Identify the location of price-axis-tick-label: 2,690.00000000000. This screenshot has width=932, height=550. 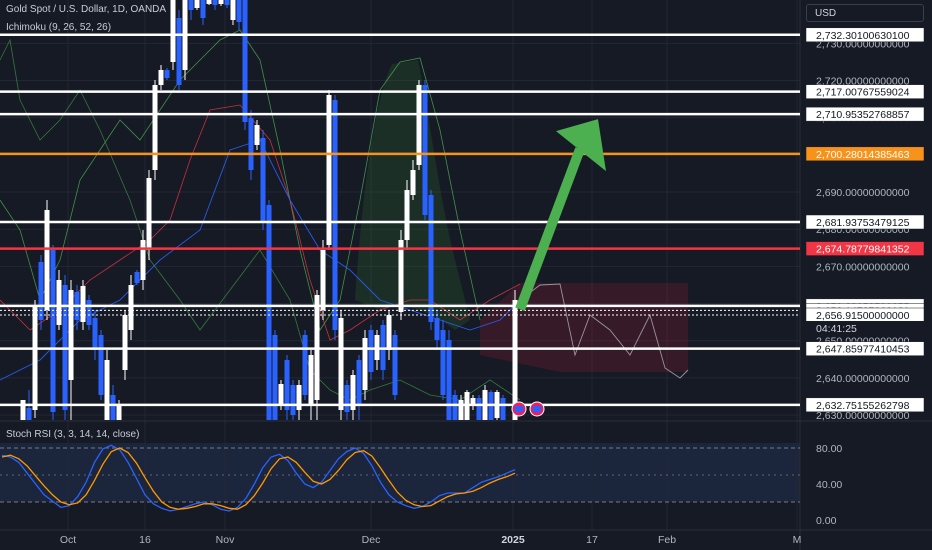
(863, 193).